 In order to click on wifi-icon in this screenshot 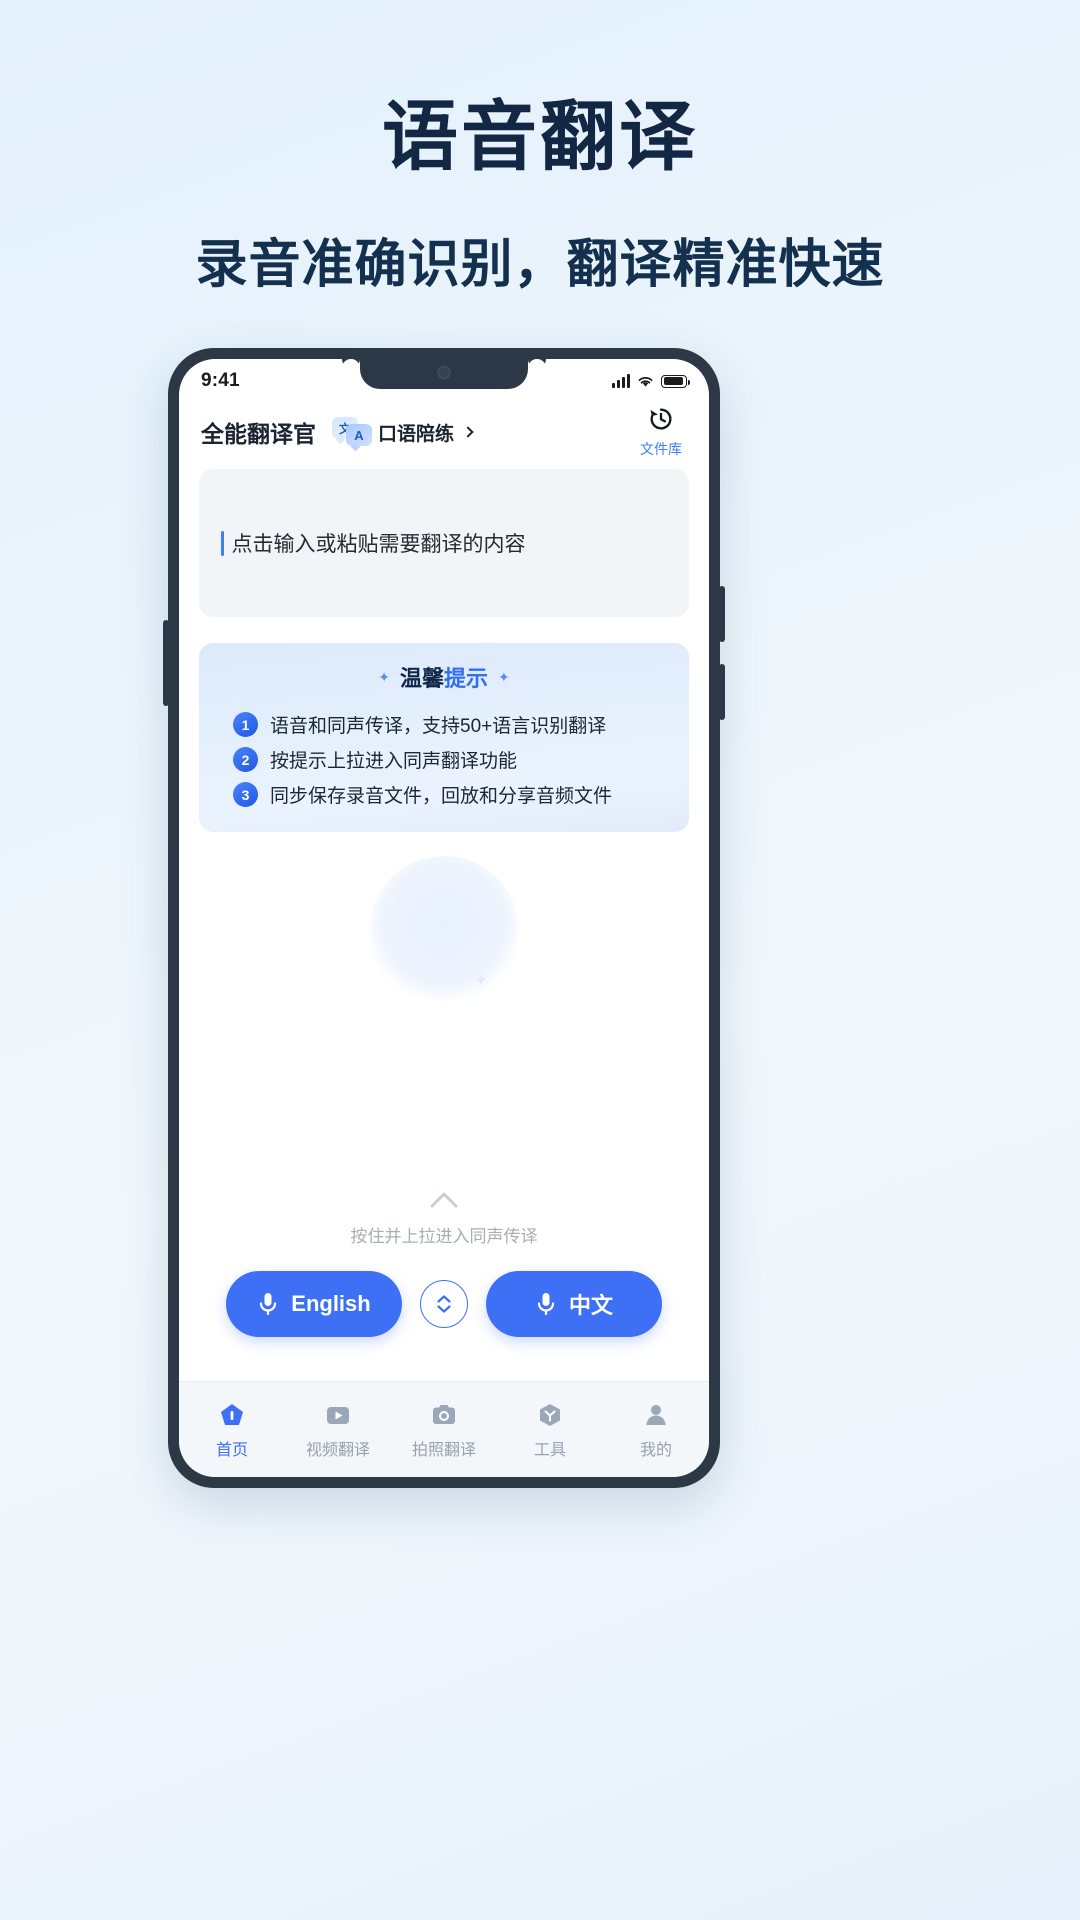, I will do `click(645, 381)`.